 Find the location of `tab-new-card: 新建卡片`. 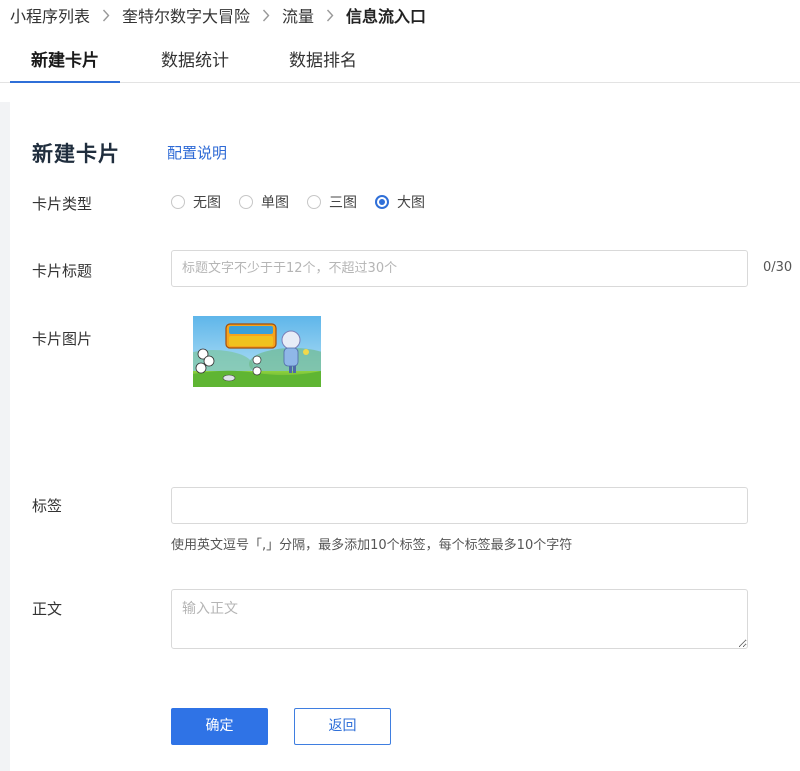

tab-new-card: 新建卡片 is located at coordinates (65, 61).